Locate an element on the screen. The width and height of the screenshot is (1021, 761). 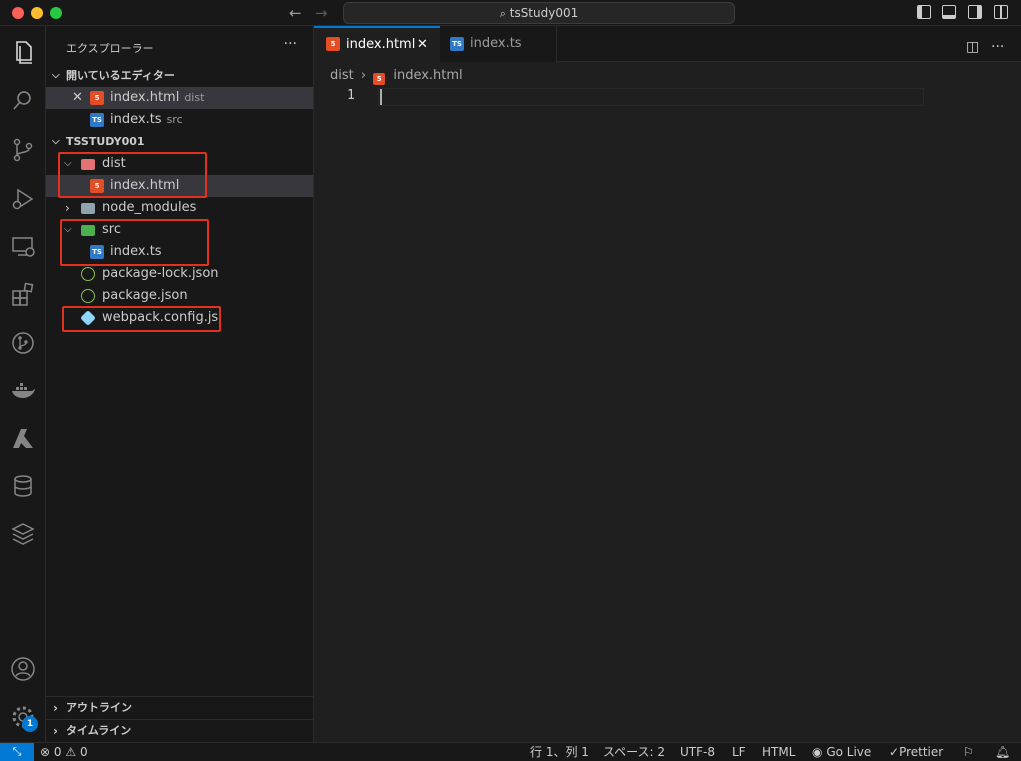
broadcast-icon: ◉ is located at coordinates (817, 752).